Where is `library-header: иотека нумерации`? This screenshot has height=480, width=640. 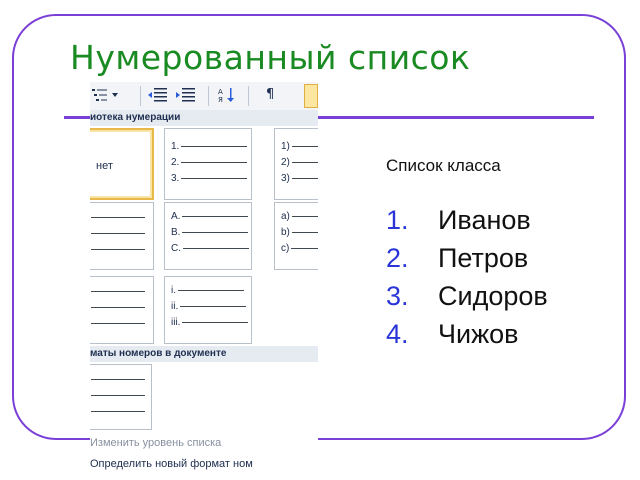
library-header: иотека нумерации is located at coordinates (204, 118).